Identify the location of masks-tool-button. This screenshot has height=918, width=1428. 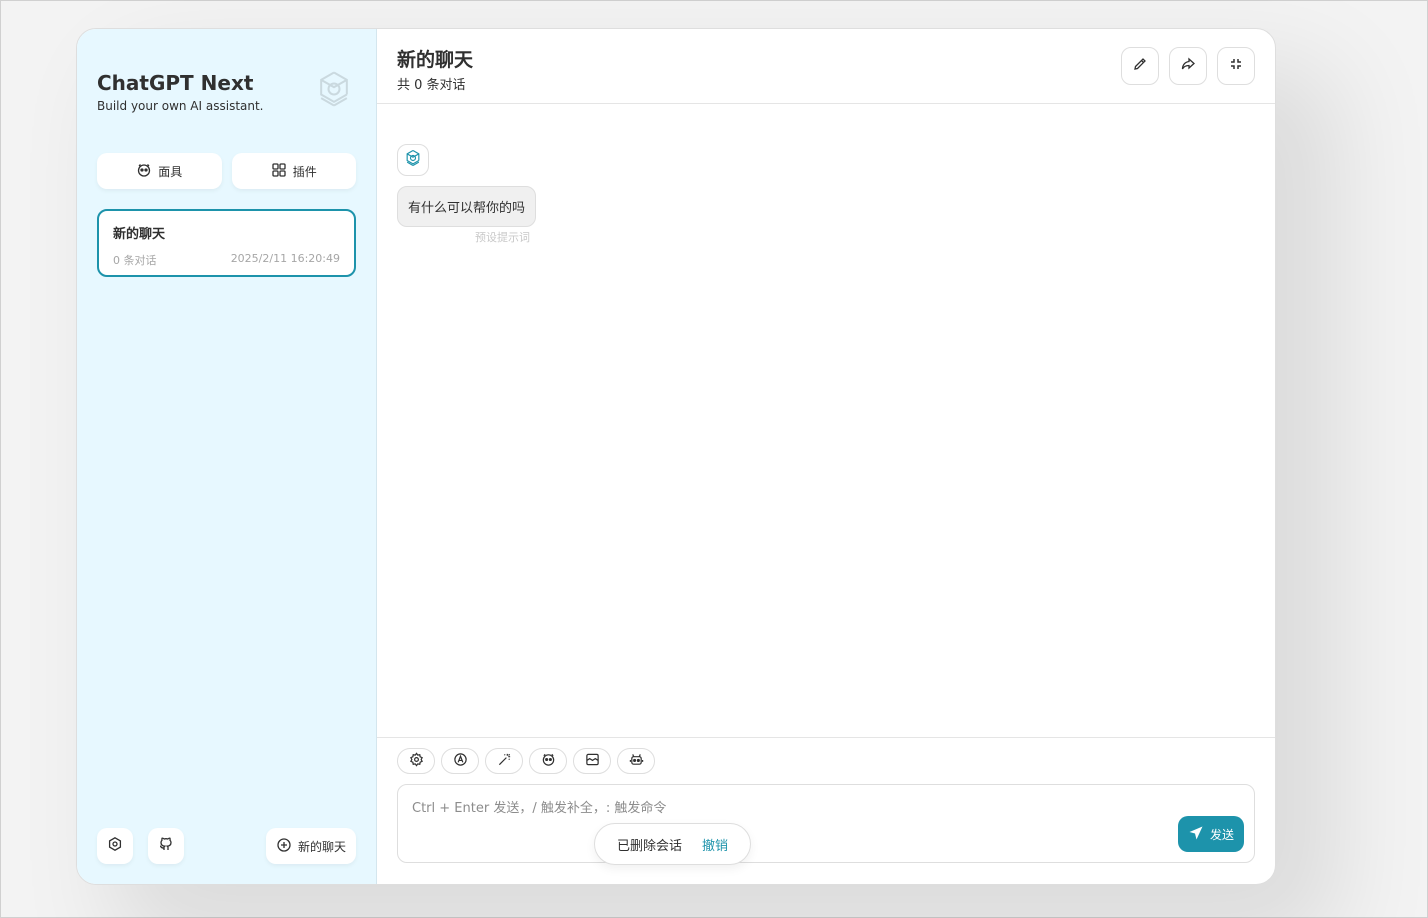
(548, 761).